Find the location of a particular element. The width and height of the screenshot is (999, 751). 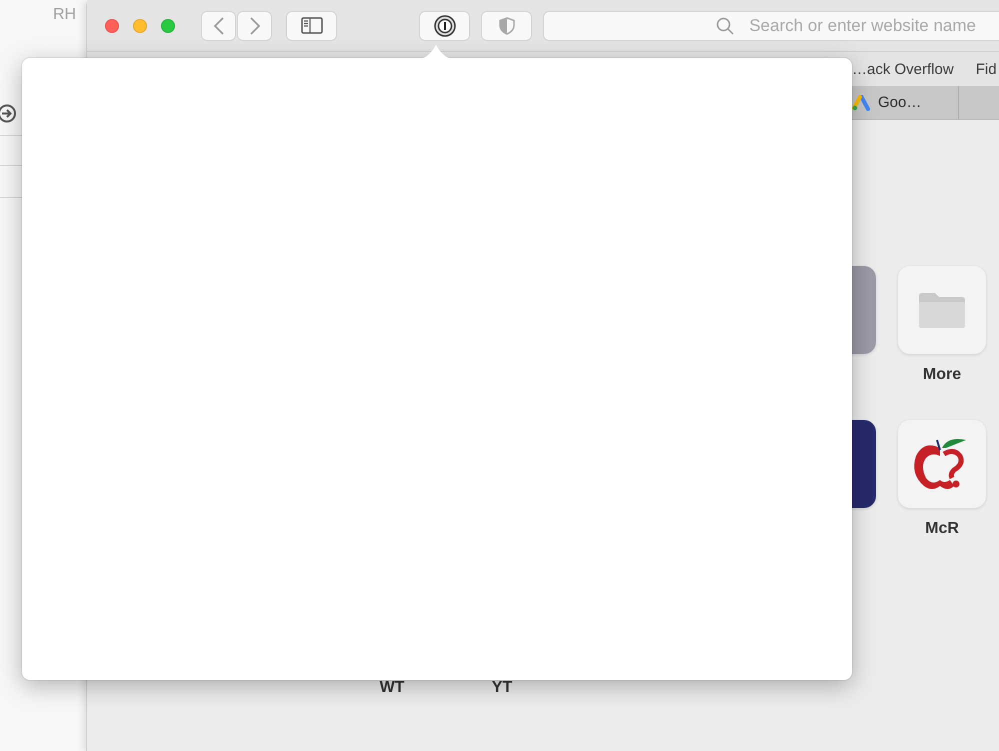

popover-pointer is located at coordinates (436, 51).